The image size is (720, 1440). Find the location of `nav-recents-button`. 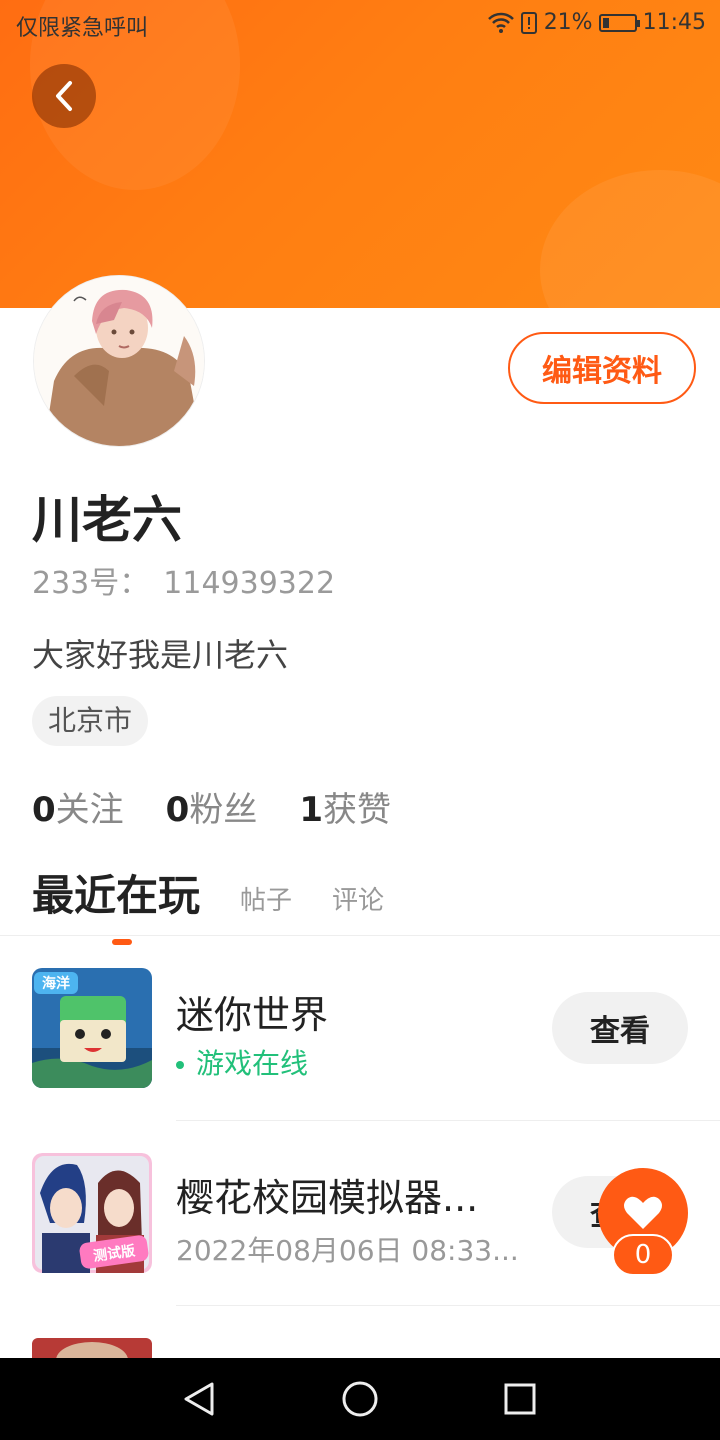

nav-recents-button is located at coordinates (520, 1399).